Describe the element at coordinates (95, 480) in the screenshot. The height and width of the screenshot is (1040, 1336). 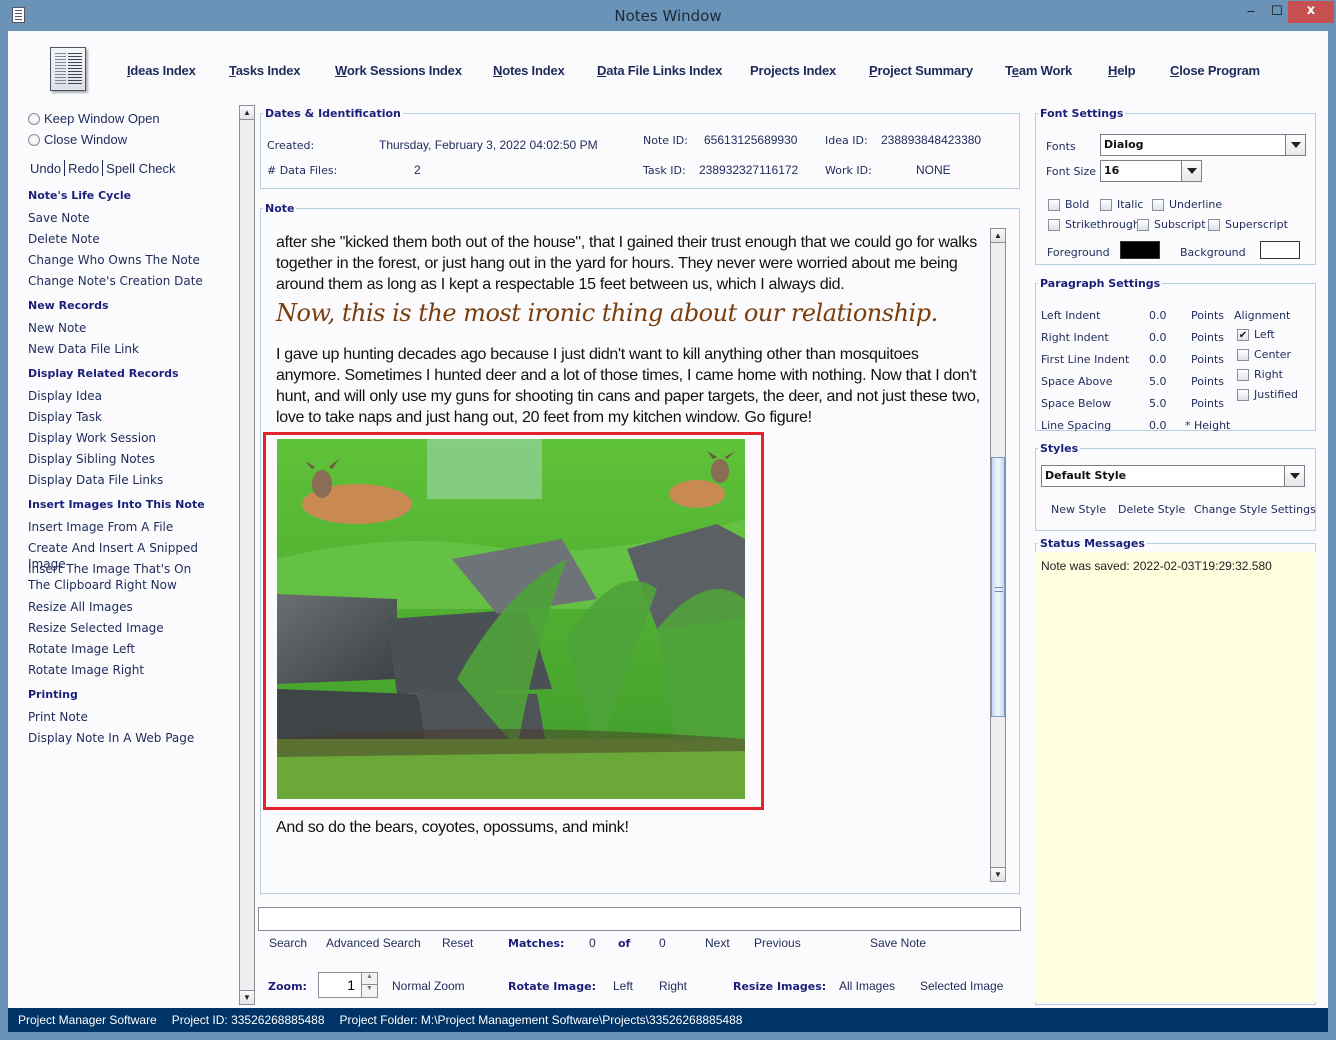
I see `menu-item-display-data-file-links: Display Data File Links` at that location.